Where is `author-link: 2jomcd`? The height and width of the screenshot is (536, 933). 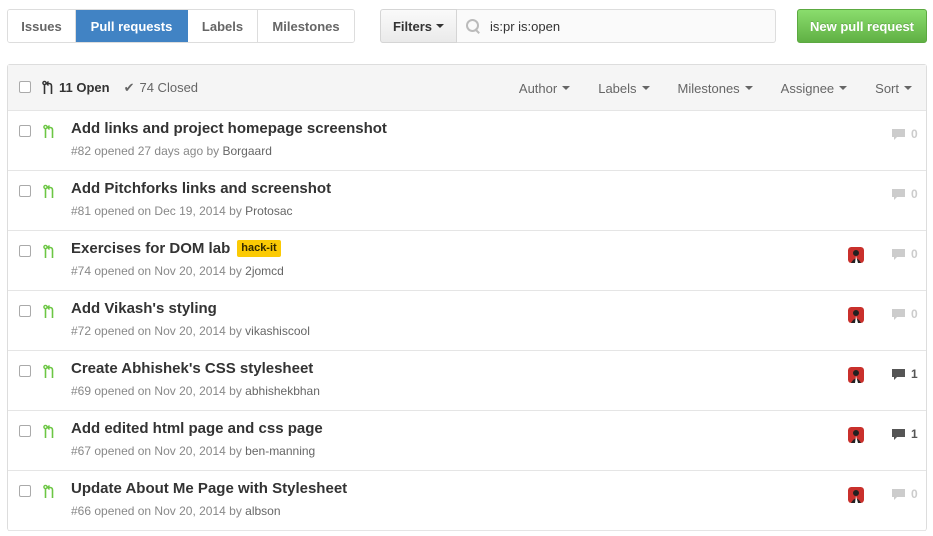
author-link: 2jomcd is located at coordinates (264, 271).